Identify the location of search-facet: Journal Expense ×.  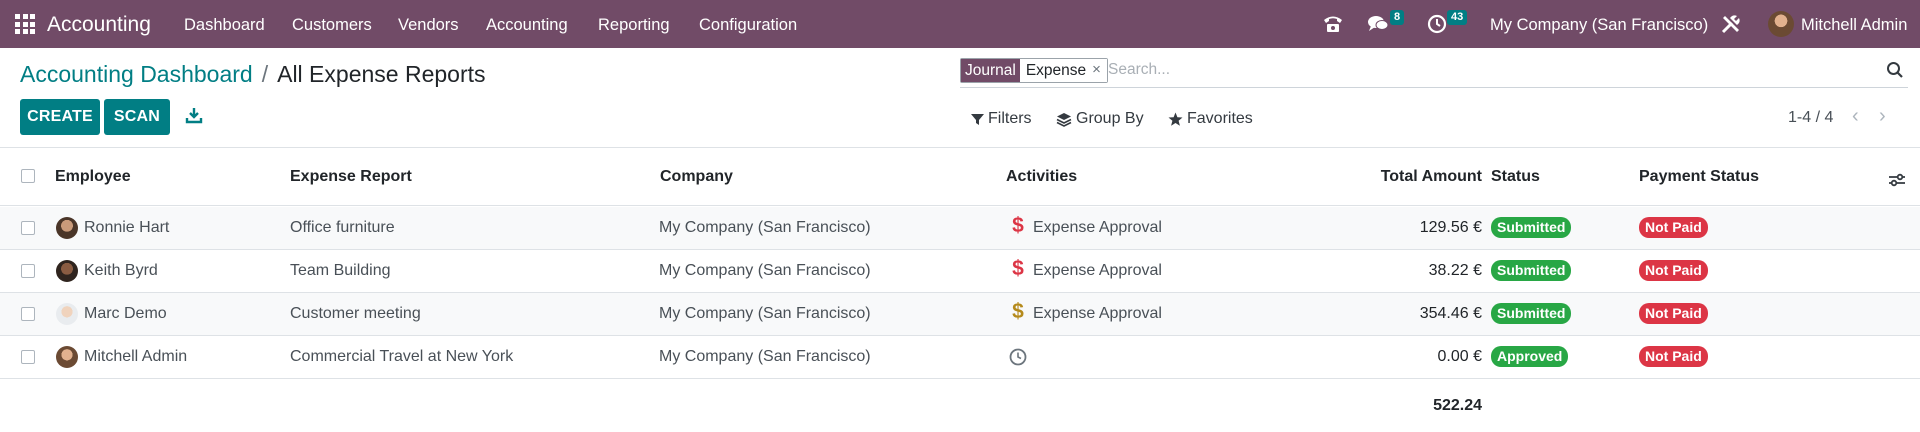
(1034, 70).